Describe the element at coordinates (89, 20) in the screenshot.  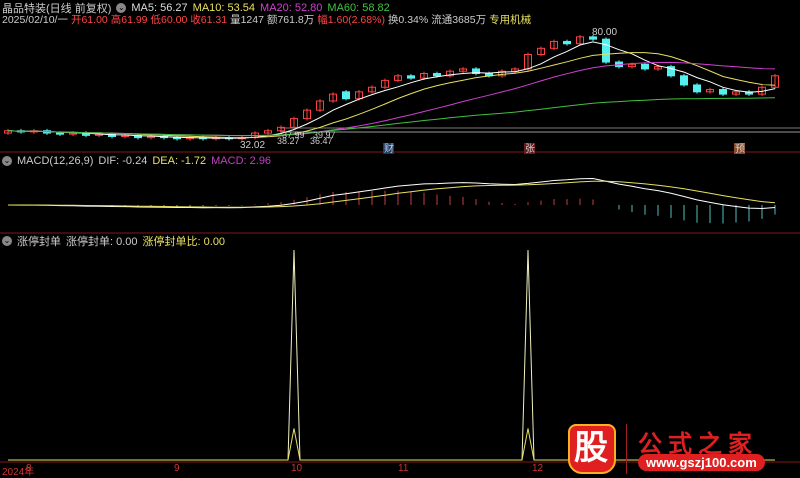
I see `open: 开61.00` at that location.